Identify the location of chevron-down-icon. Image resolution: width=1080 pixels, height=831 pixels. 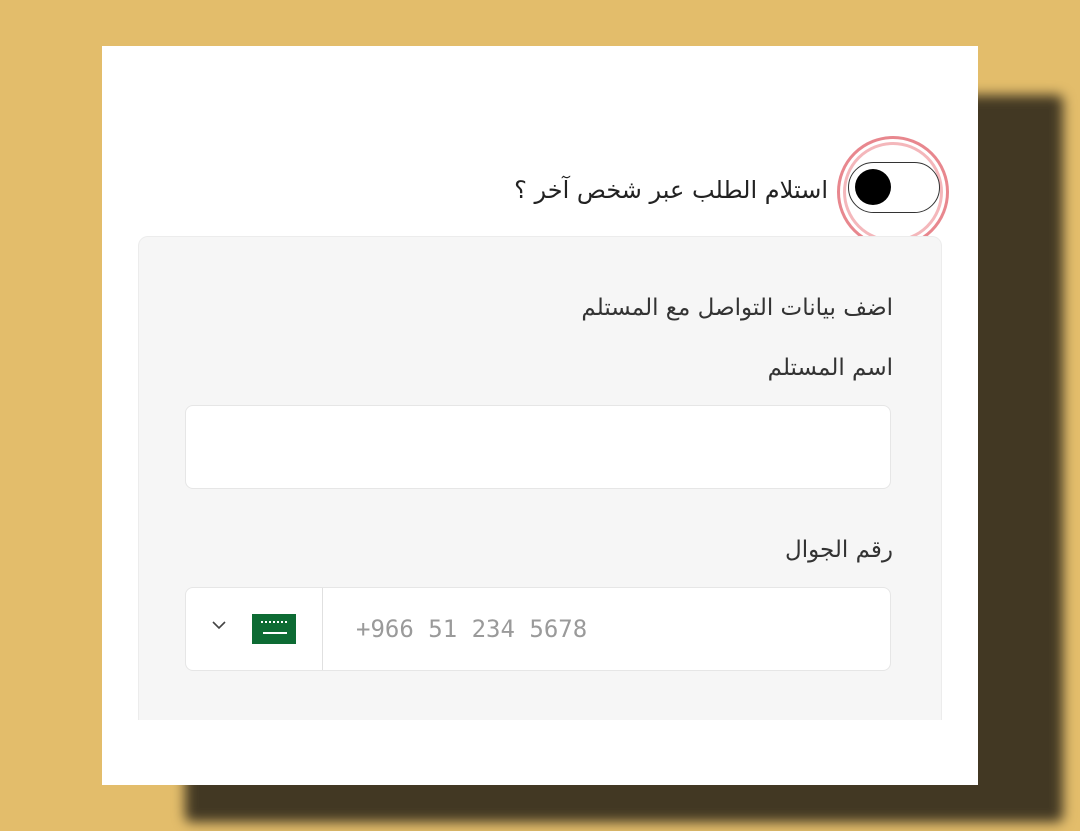
(219, 625).